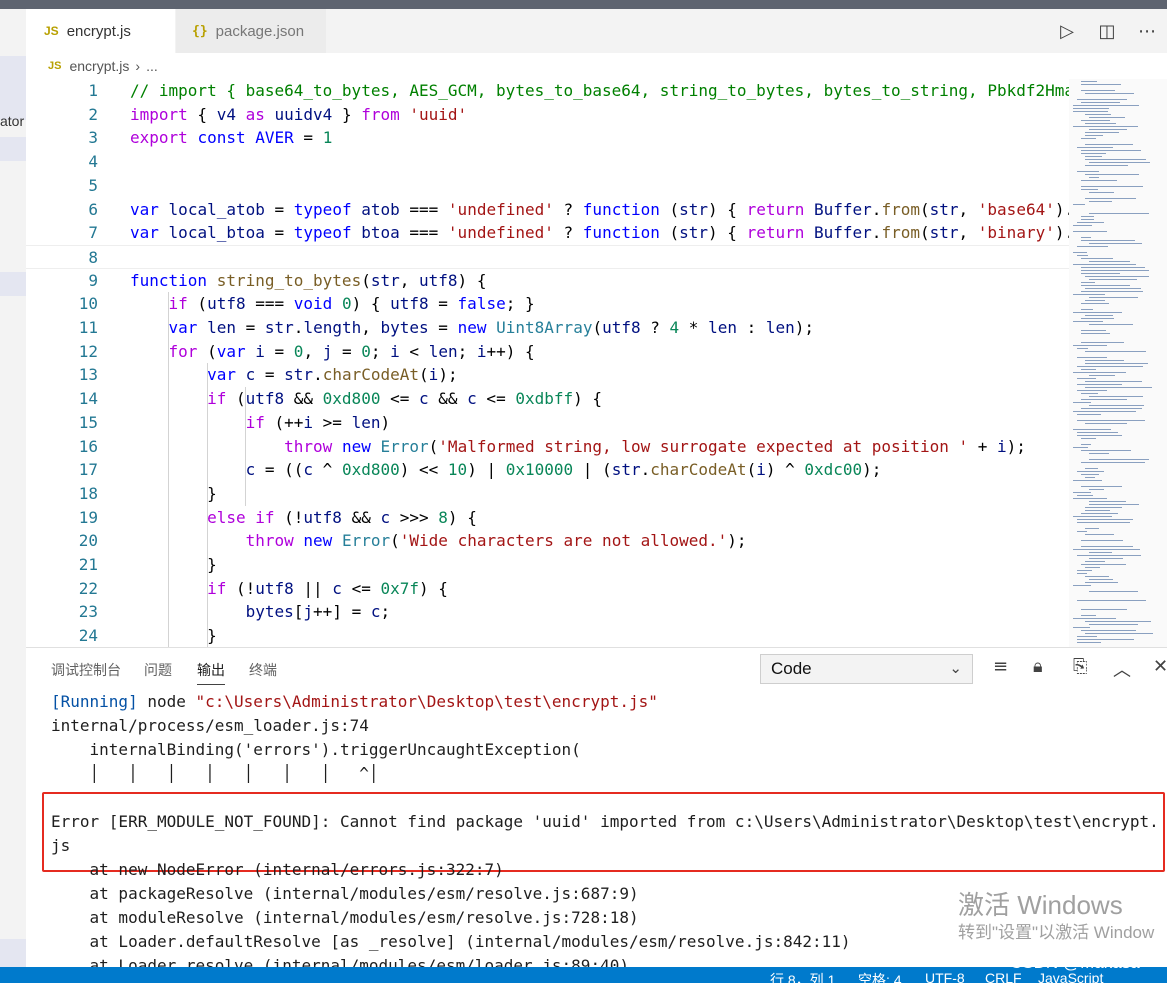 This screenshot has width=1167, height=983. I want to click on tab-output: 输出, so click(211, 672).